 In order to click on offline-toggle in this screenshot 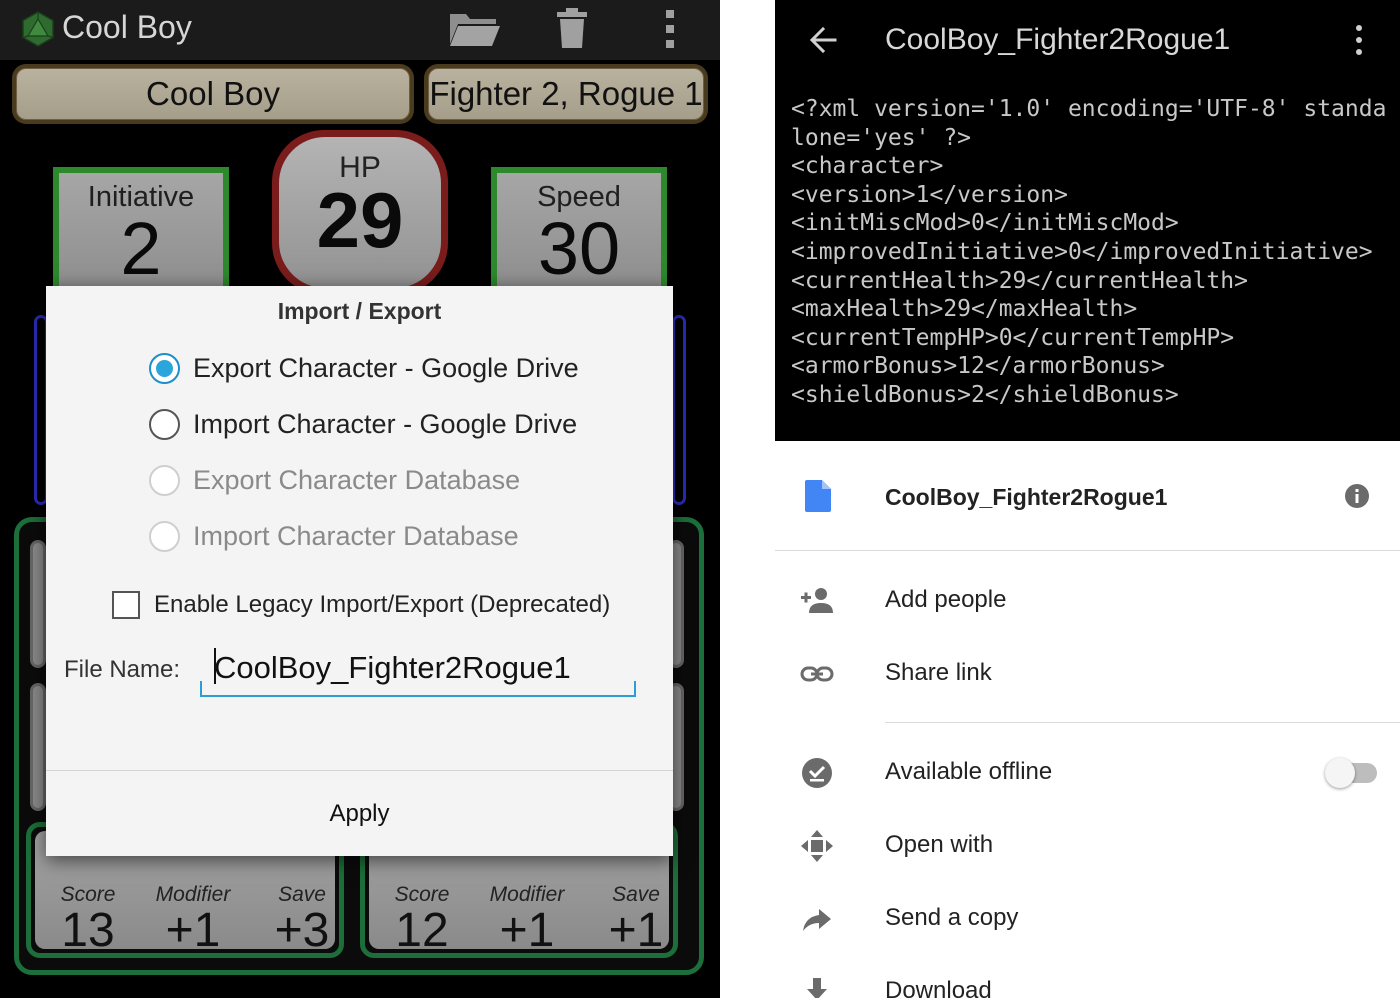, I will do `click(1351, 773)`.